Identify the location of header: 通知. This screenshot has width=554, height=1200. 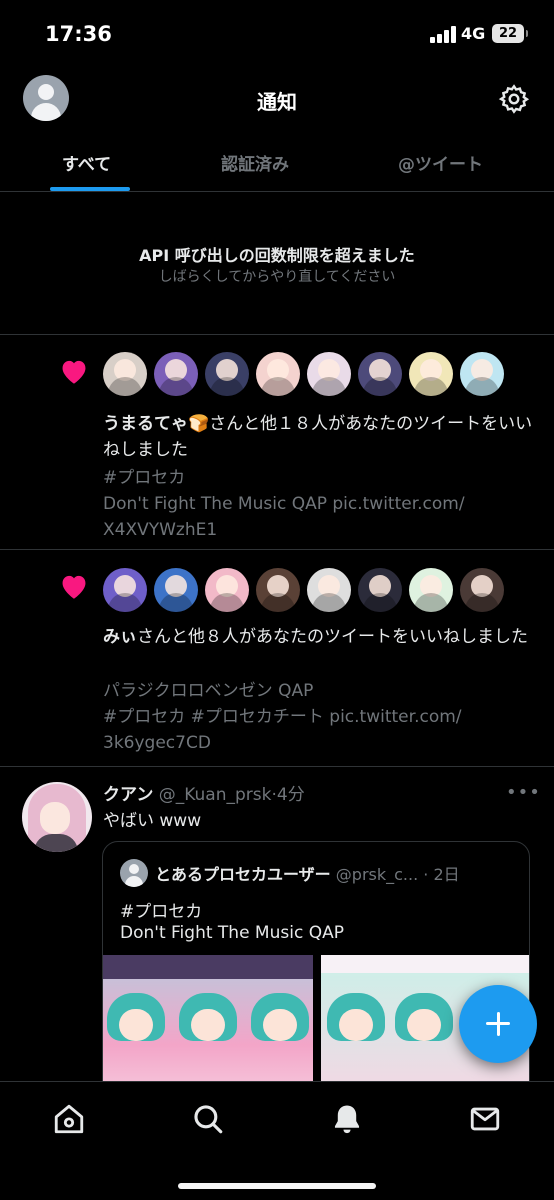
(277, 99).